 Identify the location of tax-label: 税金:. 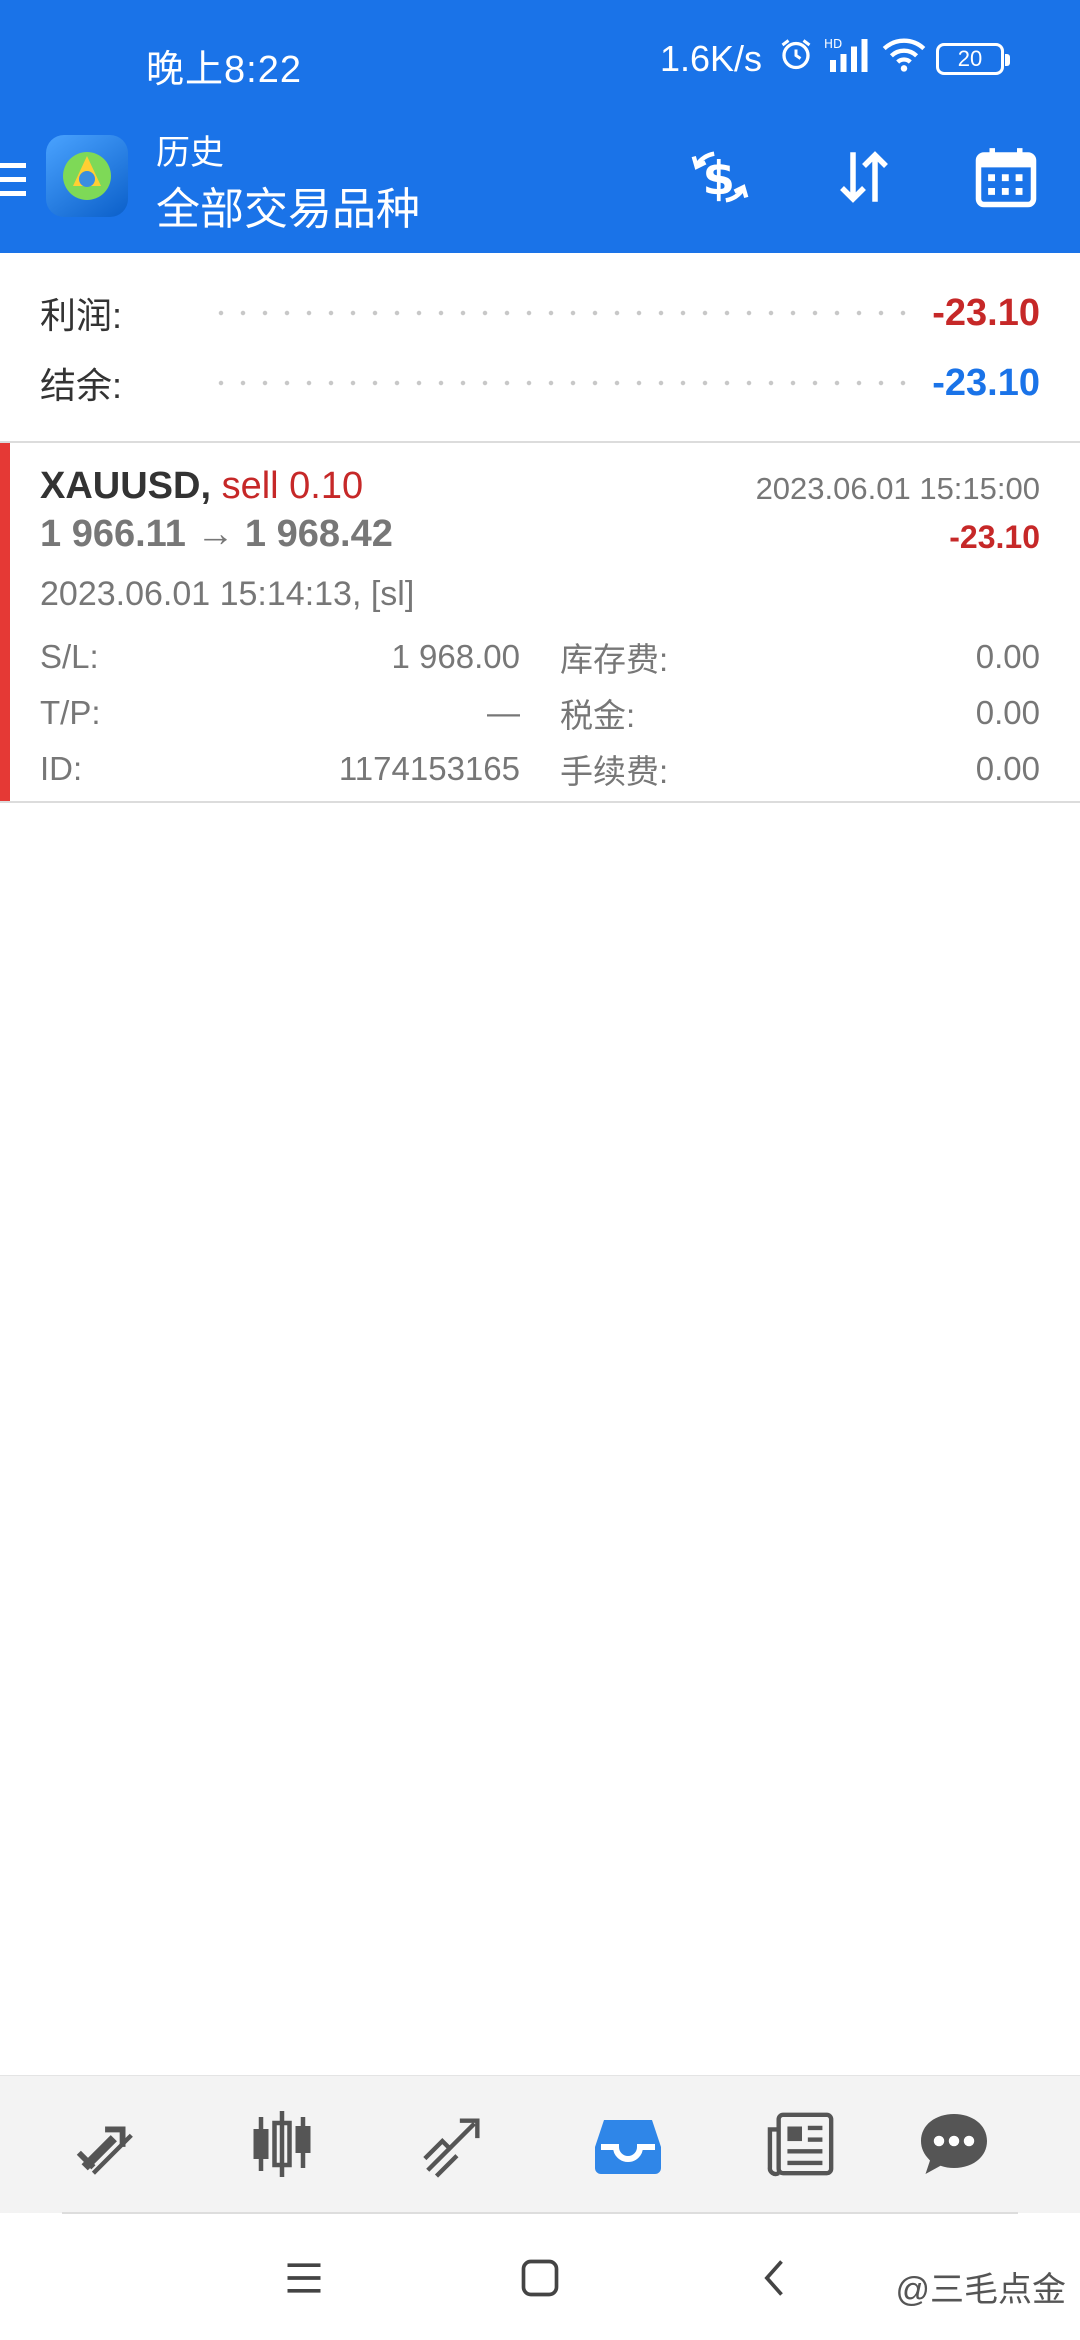
(598, 715).